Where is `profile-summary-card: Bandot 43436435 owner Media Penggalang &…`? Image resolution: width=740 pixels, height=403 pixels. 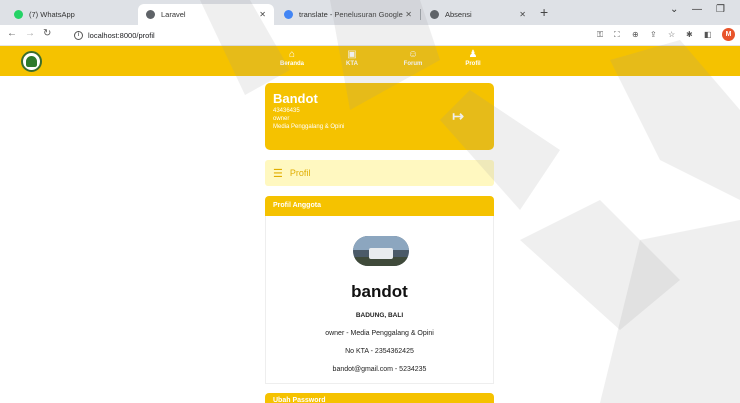 profile-summary-card: Bandot 43436435 owner Media Penggalang &… is located at coordinates (379, 116).